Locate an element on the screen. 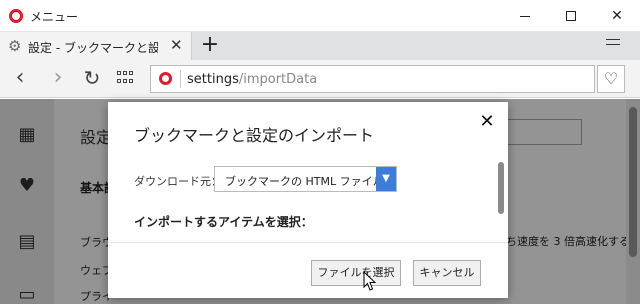 This screenshot has height=304, width=640. address-toolbar: ‹ › ↻ settings/importData ♡ is located at coordinates (320, 79).